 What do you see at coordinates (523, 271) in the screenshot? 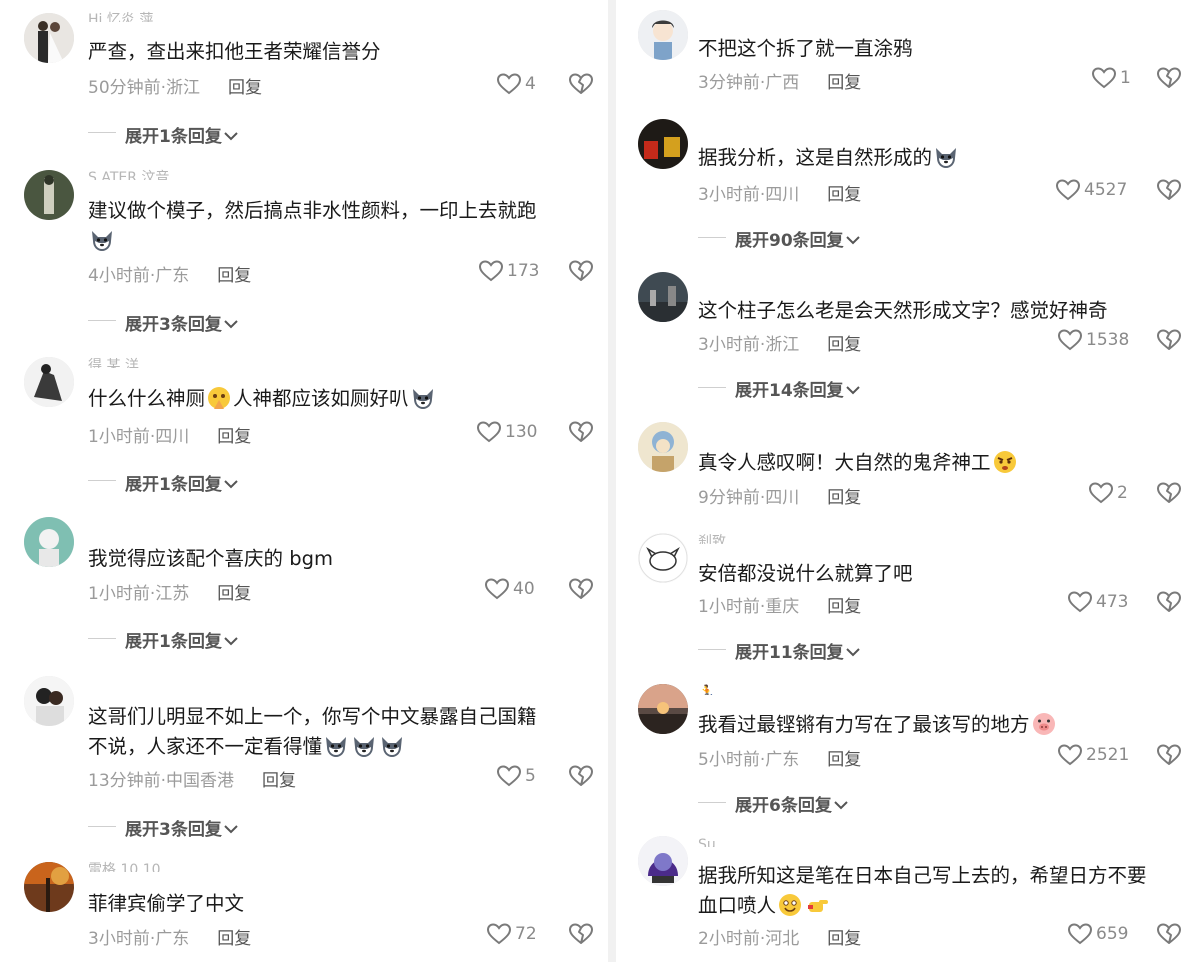
I see `like-count: 173` at bounding box center [523, 271].